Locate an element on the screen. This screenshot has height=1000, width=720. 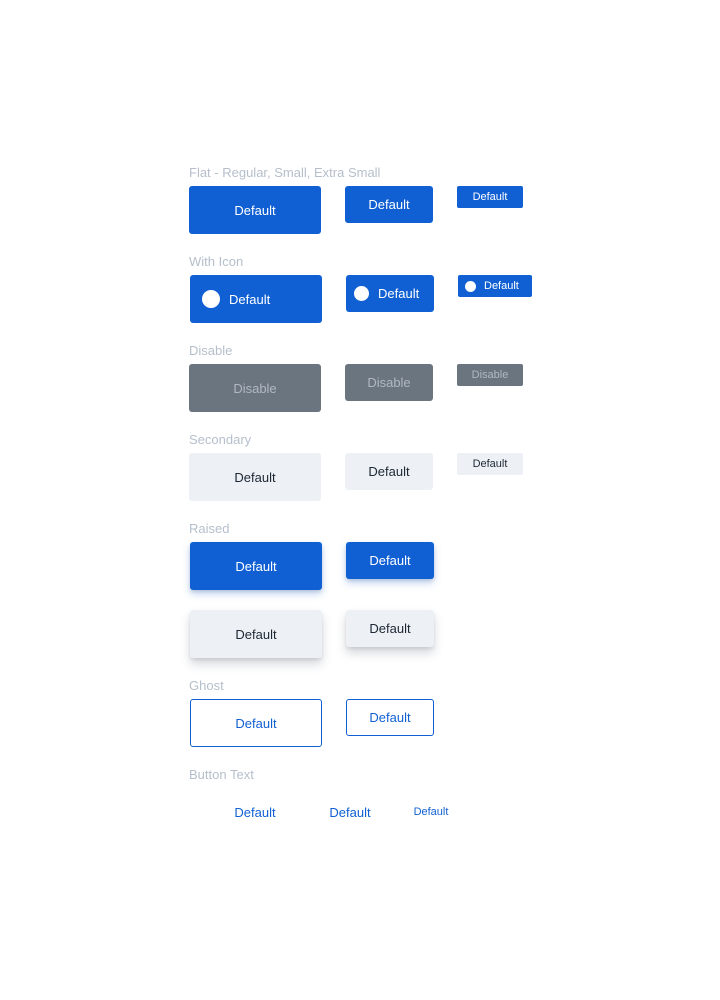
section-title-with-icon: With Icon is located at coordinates (216, 261).